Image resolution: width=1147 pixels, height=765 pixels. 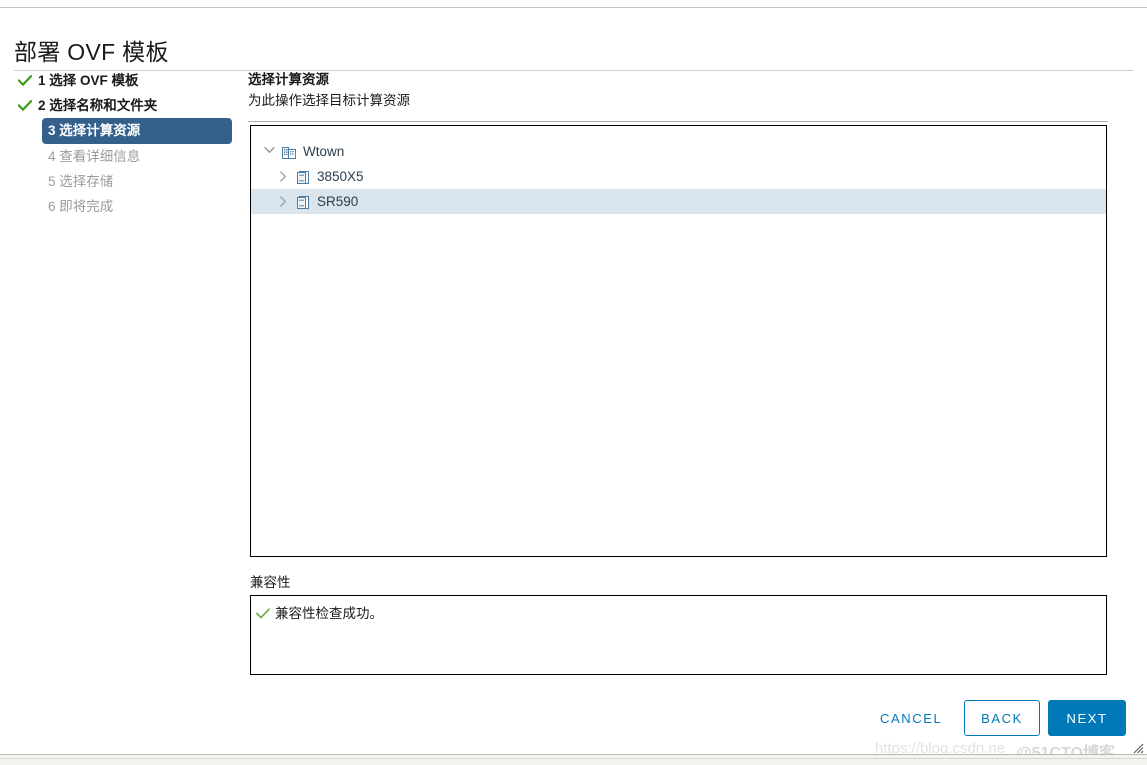 What do you see at coordinates (289, 152) in the screenshot?
I see `datacenter-icon` at bounding box center [289, 152].